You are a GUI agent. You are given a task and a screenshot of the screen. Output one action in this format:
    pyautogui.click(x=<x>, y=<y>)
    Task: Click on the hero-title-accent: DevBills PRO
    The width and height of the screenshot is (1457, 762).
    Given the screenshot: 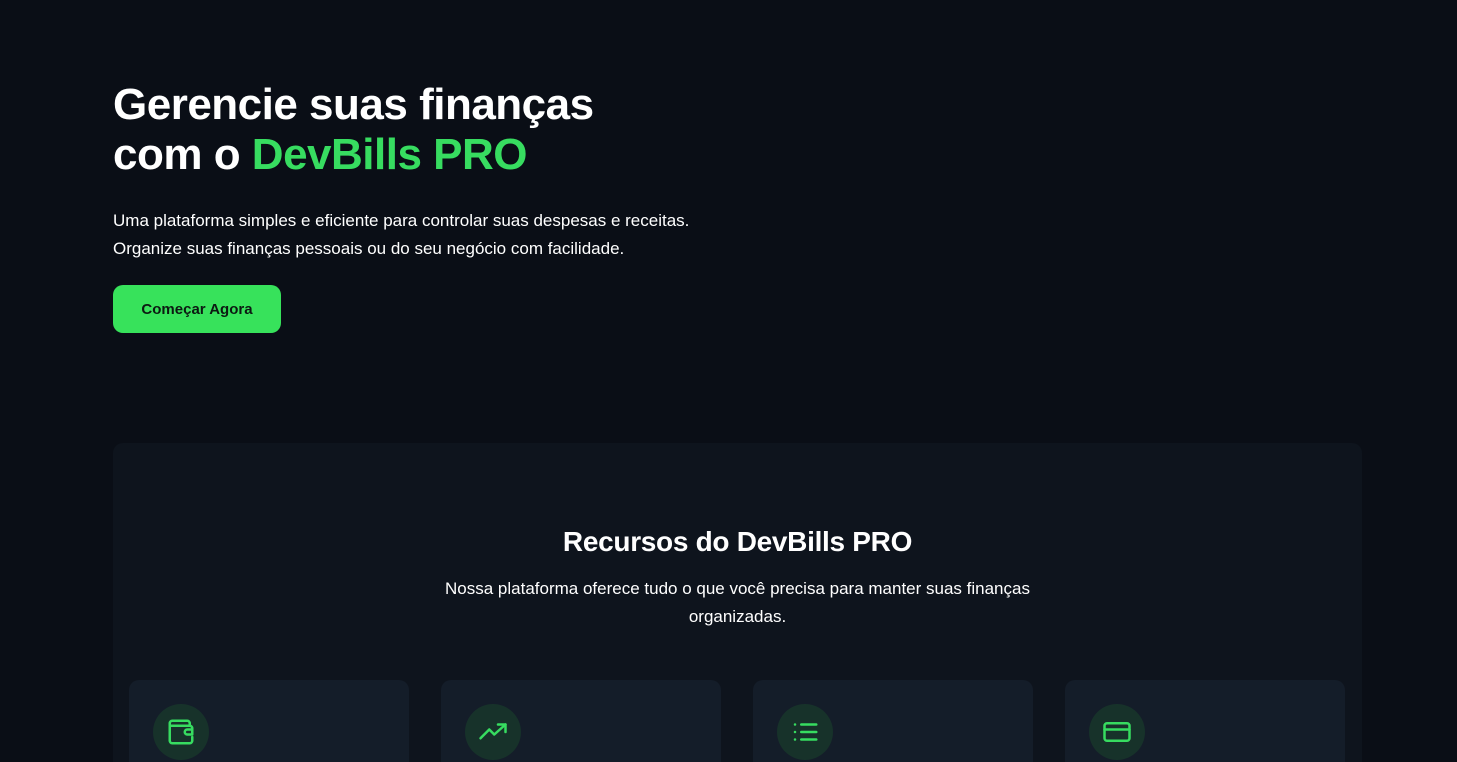 What is the action you would take?
    pyautogui.click(x=389, y=154)
    